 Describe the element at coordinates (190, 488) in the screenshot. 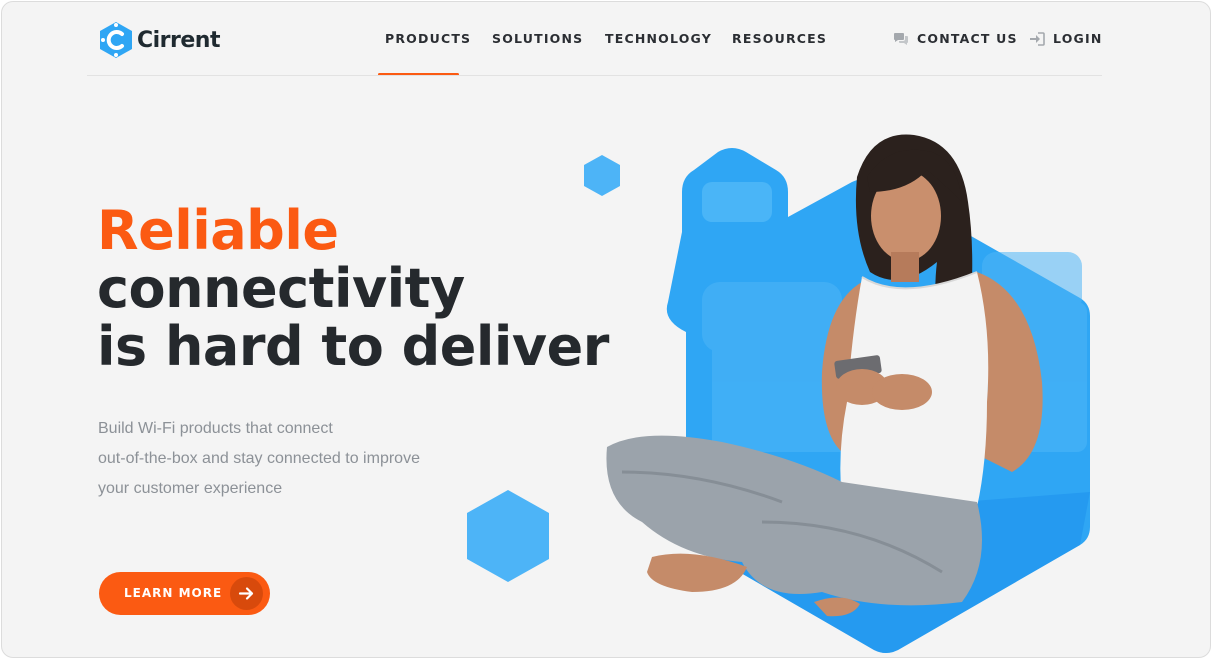

I see `subtitle-line-3: your customer experience` at that location.